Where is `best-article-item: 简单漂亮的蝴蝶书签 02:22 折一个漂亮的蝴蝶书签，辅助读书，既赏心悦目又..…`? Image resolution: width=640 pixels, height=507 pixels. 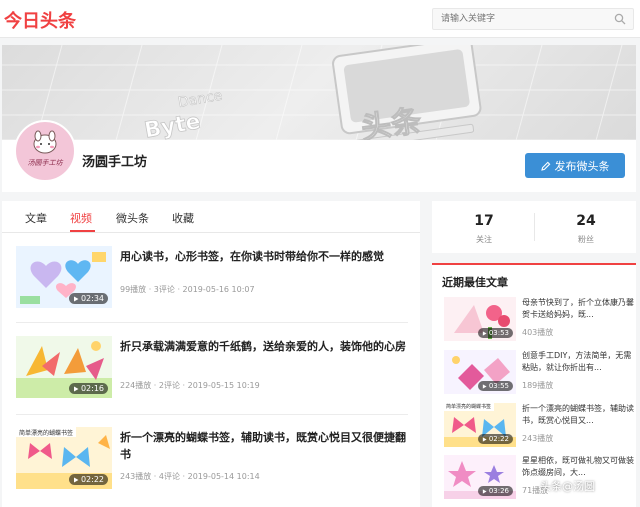
best-article-item: 简单漂亮的蝴蝶书签 02:22 折一个漂亮的蝴蝶书签，辅助读书，既赏心悦目又..… is located at coordinates (539, 426).